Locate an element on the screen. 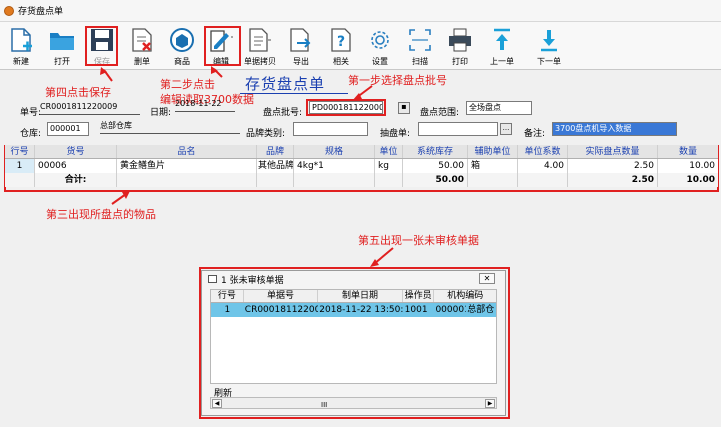  edit-button: 编辑 is located at coordinates (221, 46).